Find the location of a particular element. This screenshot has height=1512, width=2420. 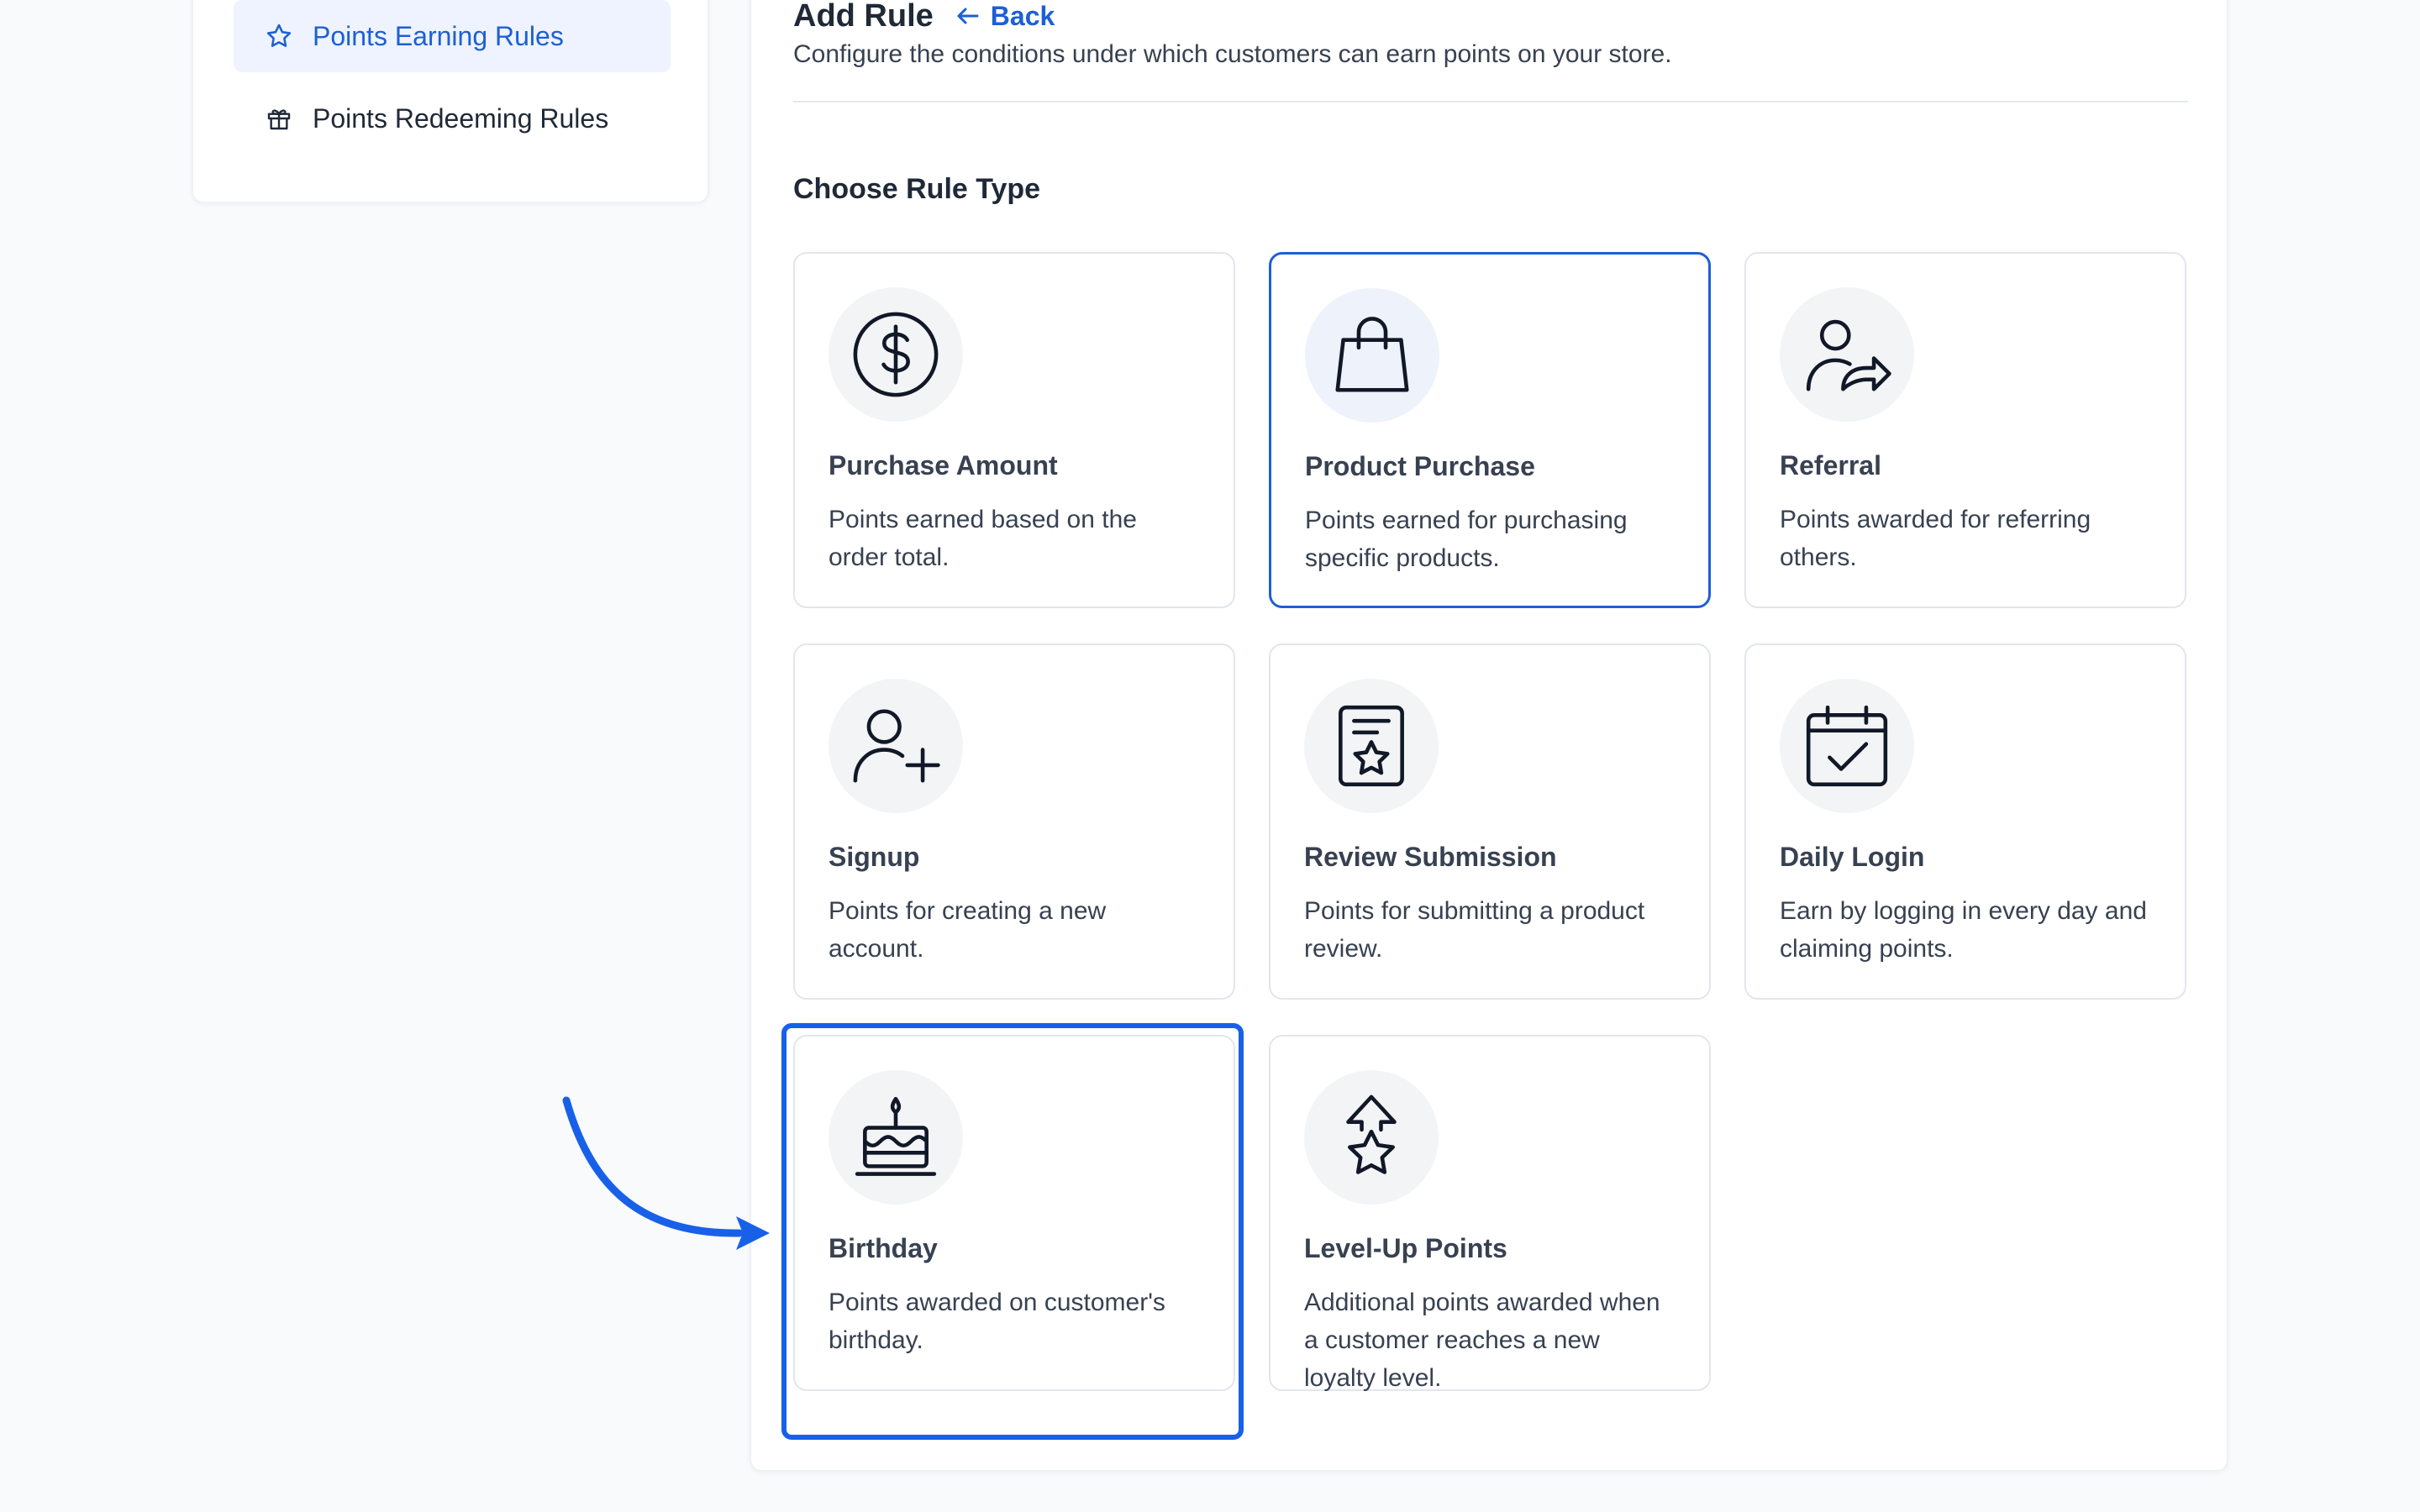

rule-card-desc: Points for creating a new account. is located at coordinates (968, 930).